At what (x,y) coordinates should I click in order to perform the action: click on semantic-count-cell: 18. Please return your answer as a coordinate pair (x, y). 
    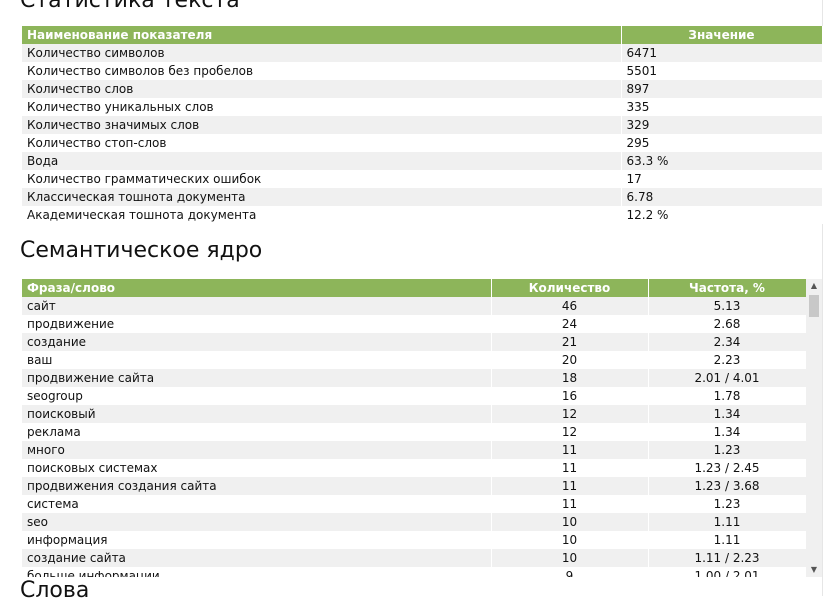
    Looking at the image, I should click on (570, 378).